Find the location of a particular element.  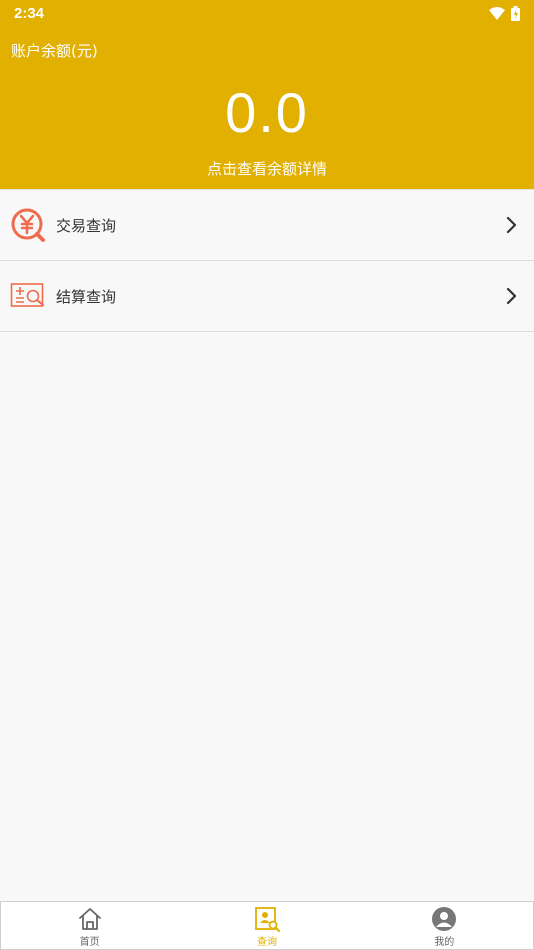

tab-profile: 我的 is located at coordinates (444, 925).